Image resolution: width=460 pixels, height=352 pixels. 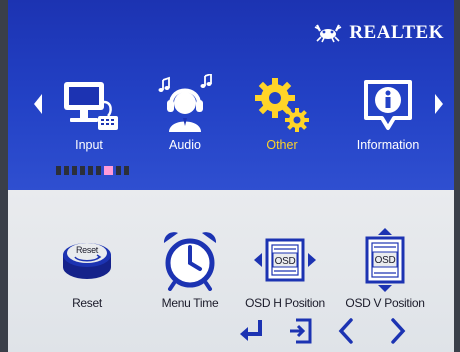 I want to click on sub-item-osd-v-position: OSD OSD V Position, so click(x=385, y=269).